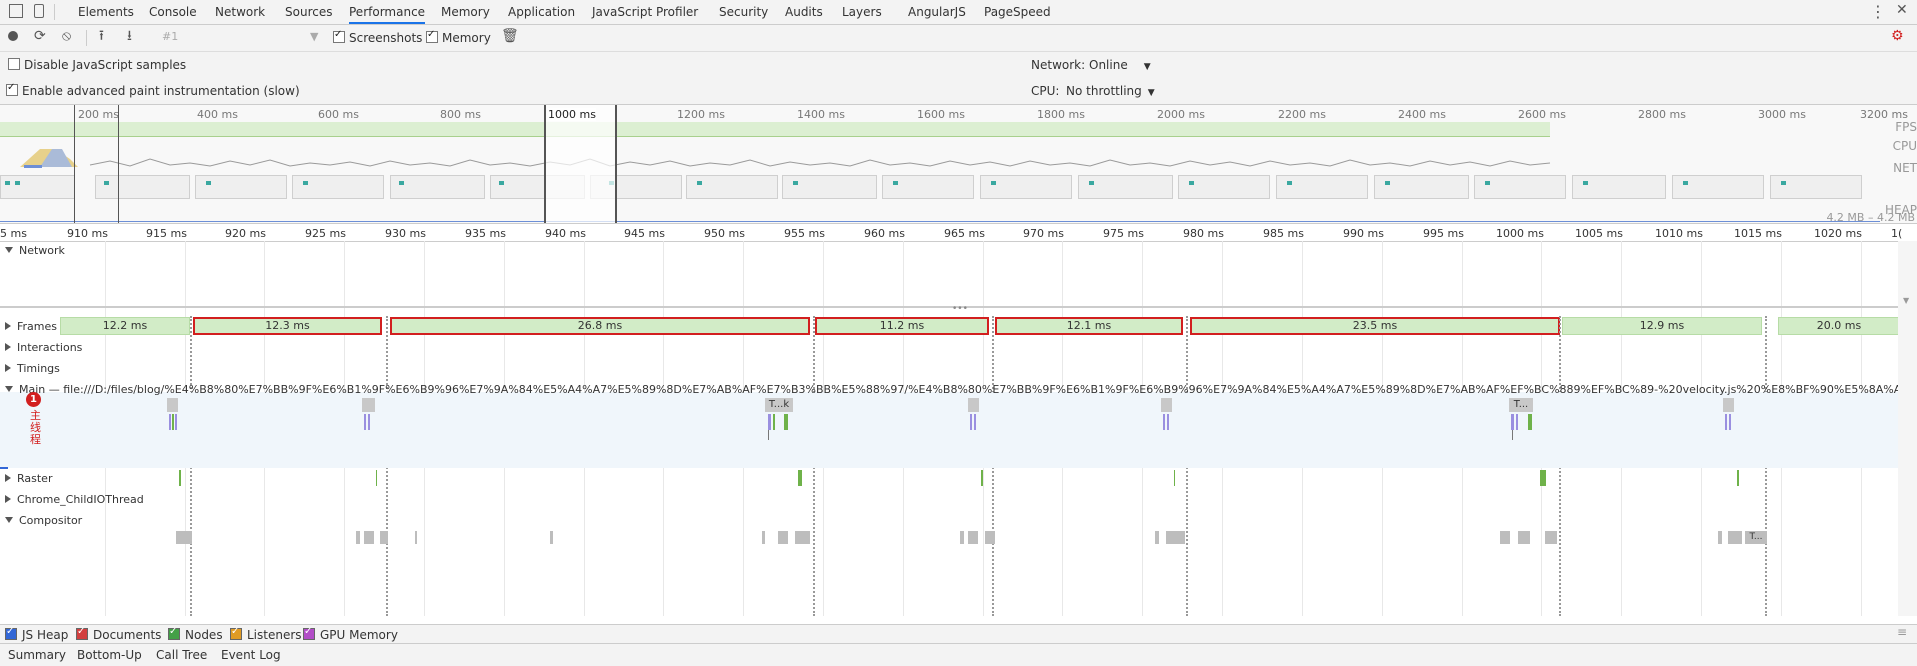 The height and width of the screenshot is (666, 1917). What do you see at coordinates (36, 634) in the screenshot?
I see `counter-js-heap: JS Heap` at bounding box center [36, 634].